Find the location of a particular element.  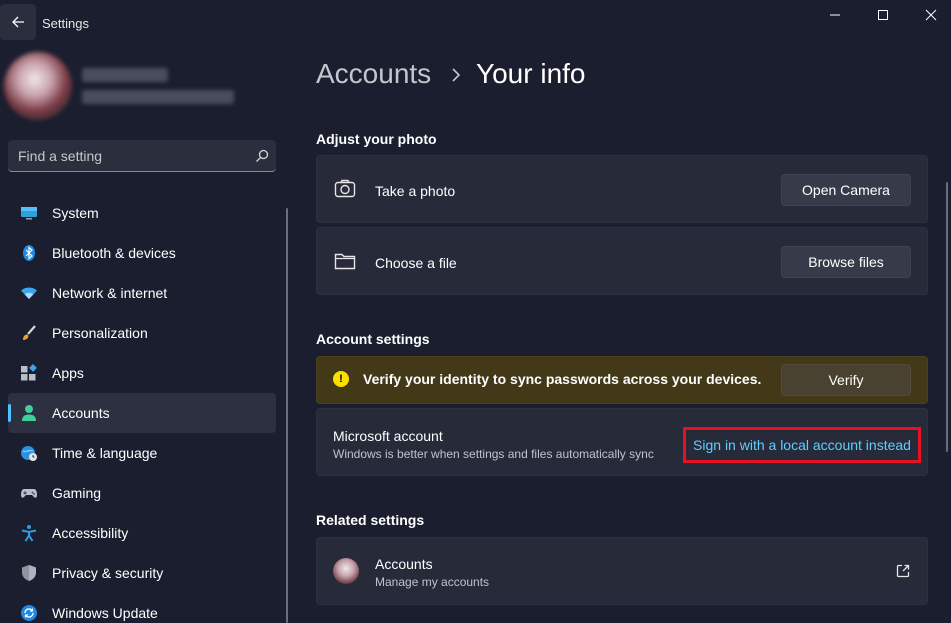

breadcrumb-parent: Accounts is located at coordinates (373, 74).